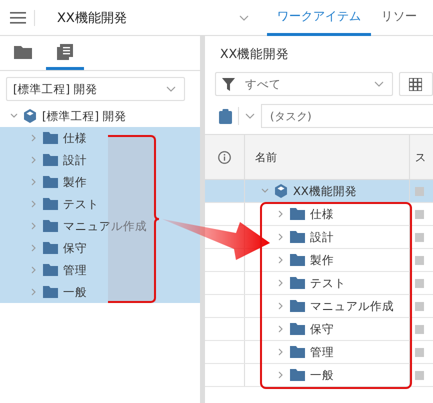 This screenshot has height=403, width=433. What do you see at coordinates (327, 157) in the screenshot?
I see `column-header: 名前` at bounding box center [327, 157].